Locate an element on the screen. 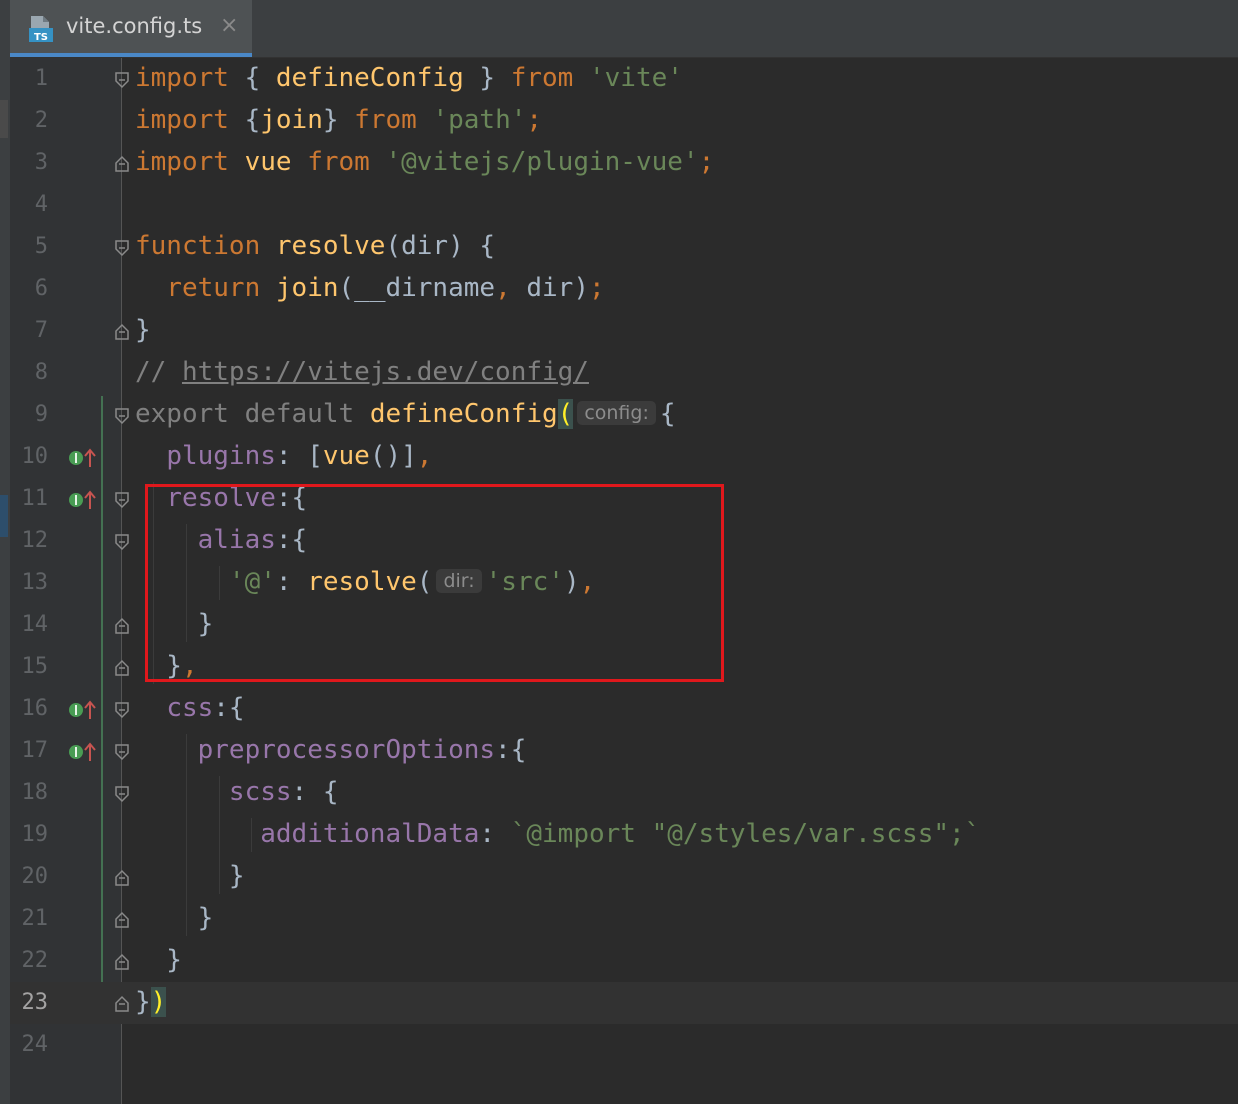 The width and height of the screenshot is (1238, 1104). code-content: import {join} from 'path'; is located at coordinates (338, 120).